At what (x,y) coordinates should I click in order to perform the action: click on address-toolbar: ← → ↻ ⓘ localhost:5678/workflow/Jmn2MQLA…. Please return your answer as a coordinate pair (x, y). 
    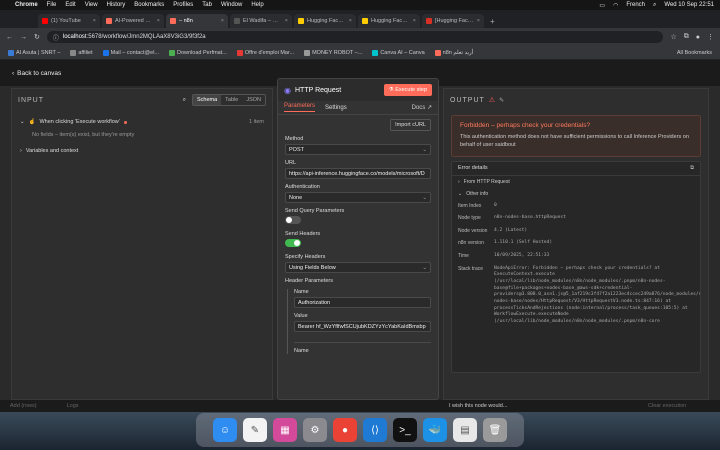
    Looking at the image, I should click on (360, 37).